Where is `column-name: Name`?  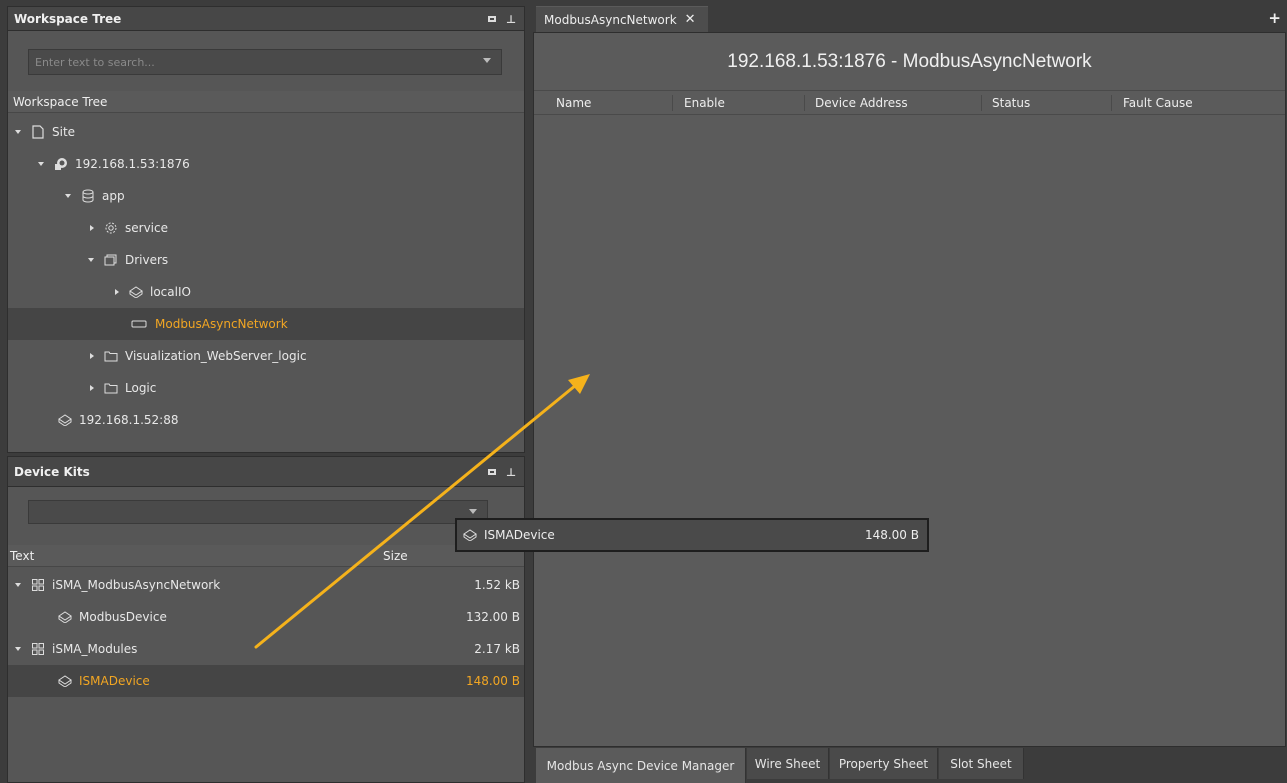
column-name: Name is located at coordinates (573, 103).